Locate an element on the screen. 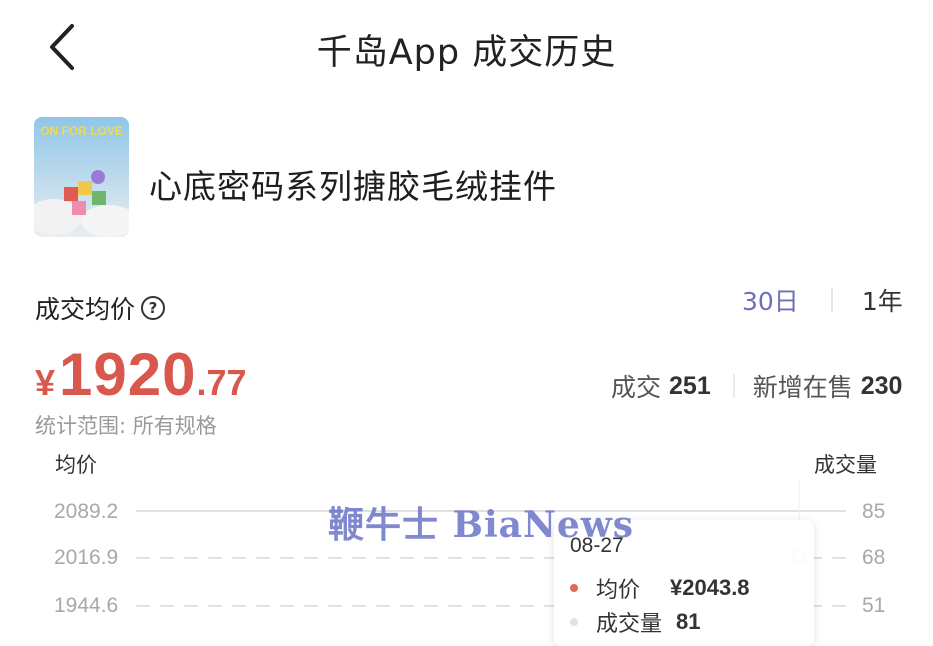 Image resolution: width=933 pixels, height=646 pixels. new-listings-label: 新增在售 is located at coordinates (802, 387).